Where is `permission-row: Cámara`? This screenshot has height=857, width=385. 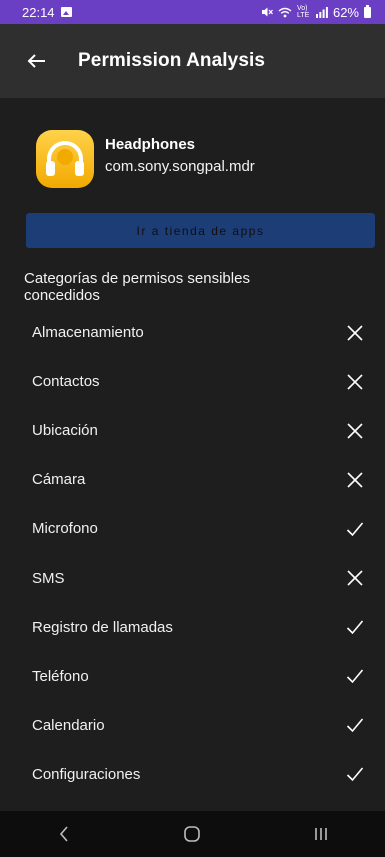
permission-row: Cámara is located at coordinates (192, 479).